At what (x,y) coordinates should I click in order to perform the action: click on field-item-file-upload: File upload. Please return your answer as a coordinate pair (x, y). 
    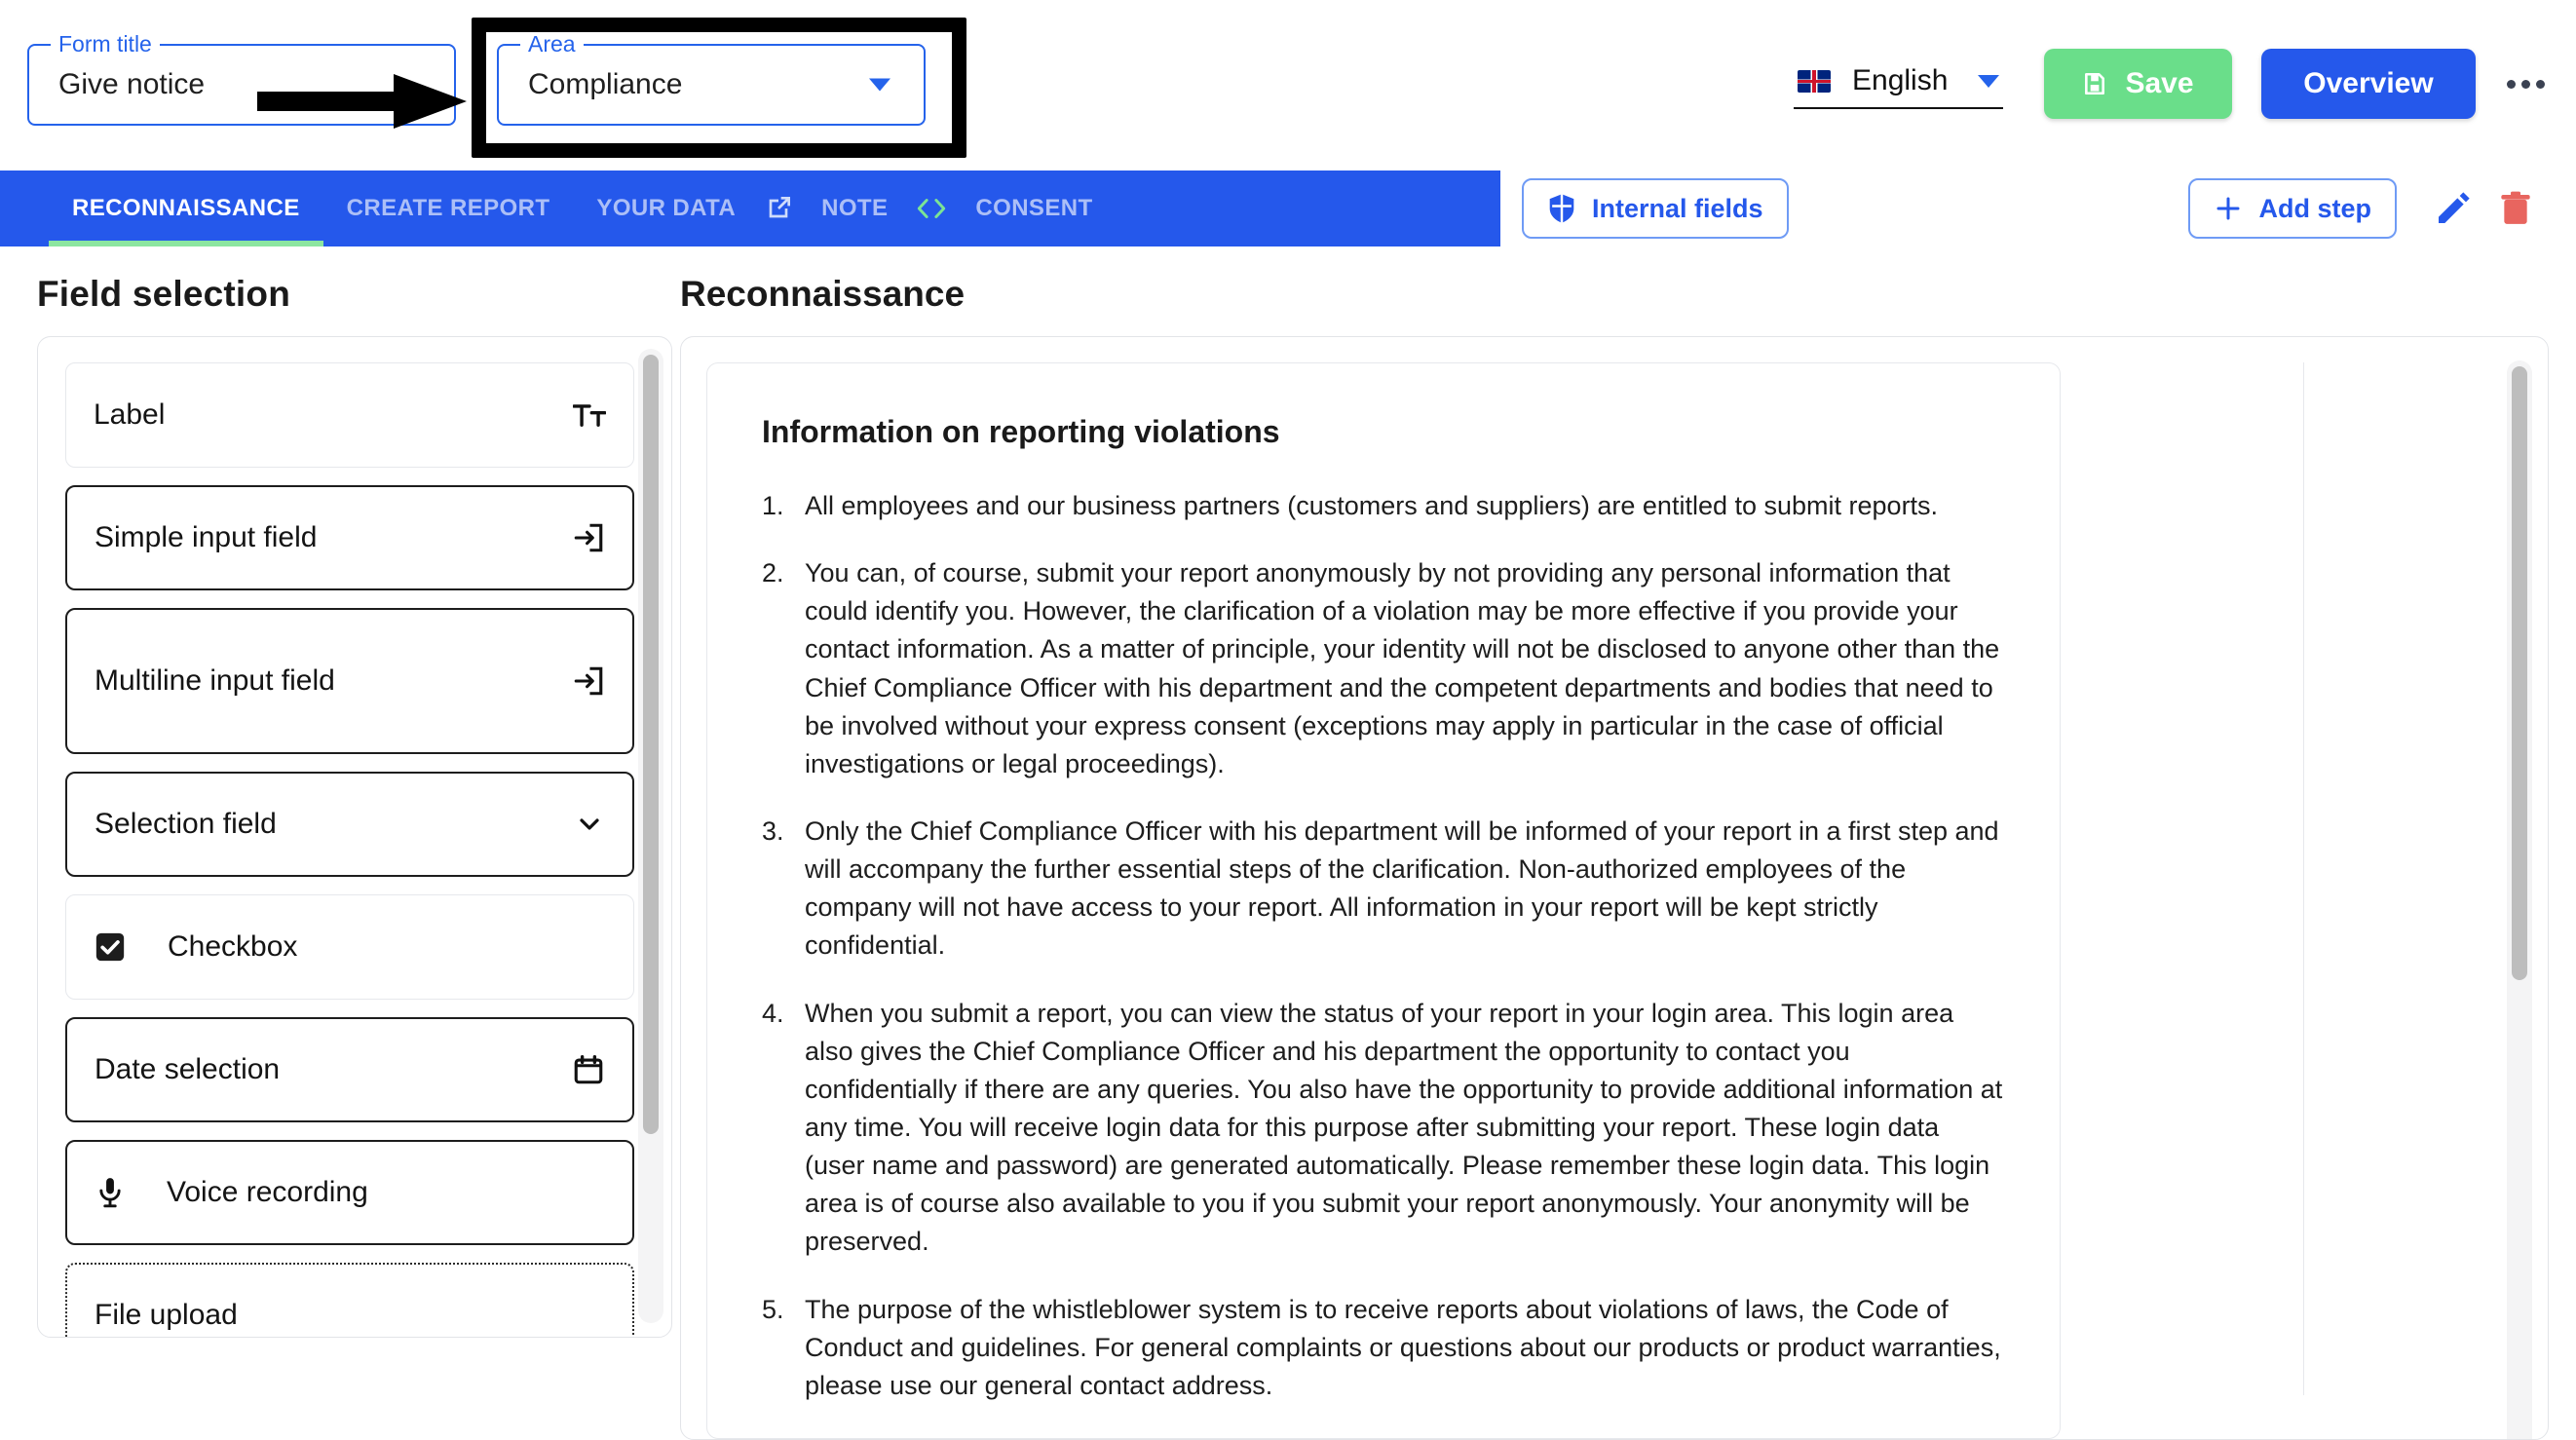
    Looking at the image, I should click on (349, 1300).